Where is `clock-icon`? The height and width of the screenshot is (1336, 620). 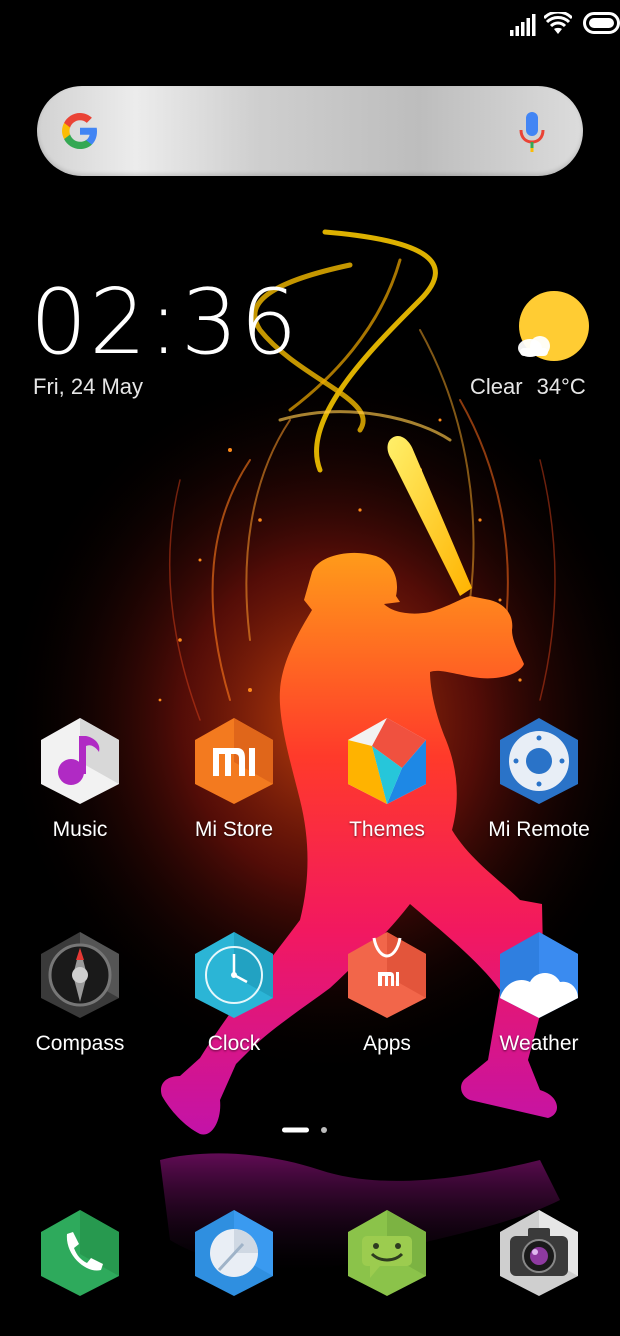
clock-icon is located at coordinates (234, 975).